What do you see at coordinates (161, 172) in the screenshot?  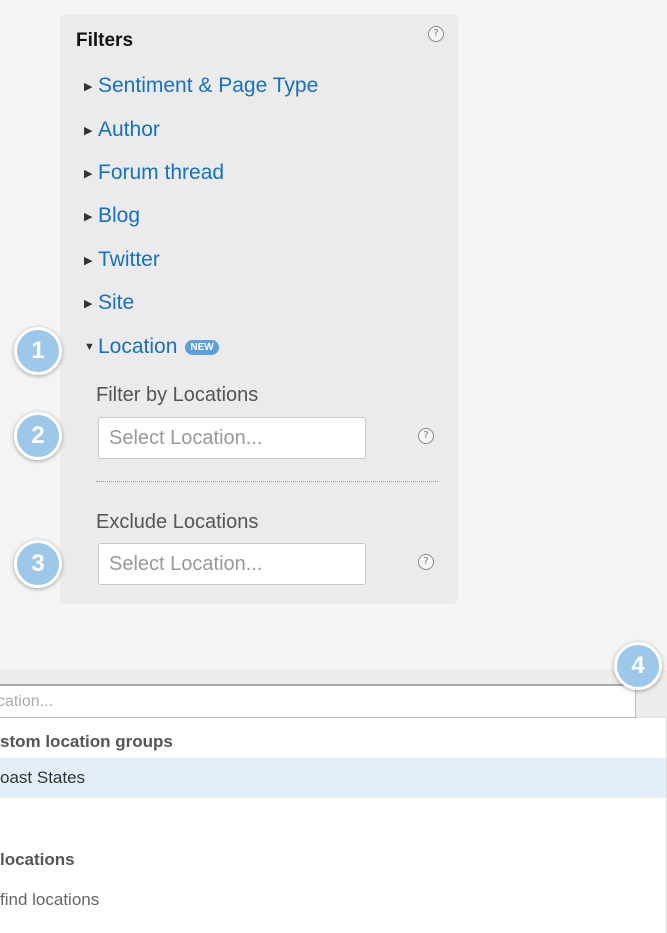 I see `filter-label: Forum thread` at bounding box center [161, 172].